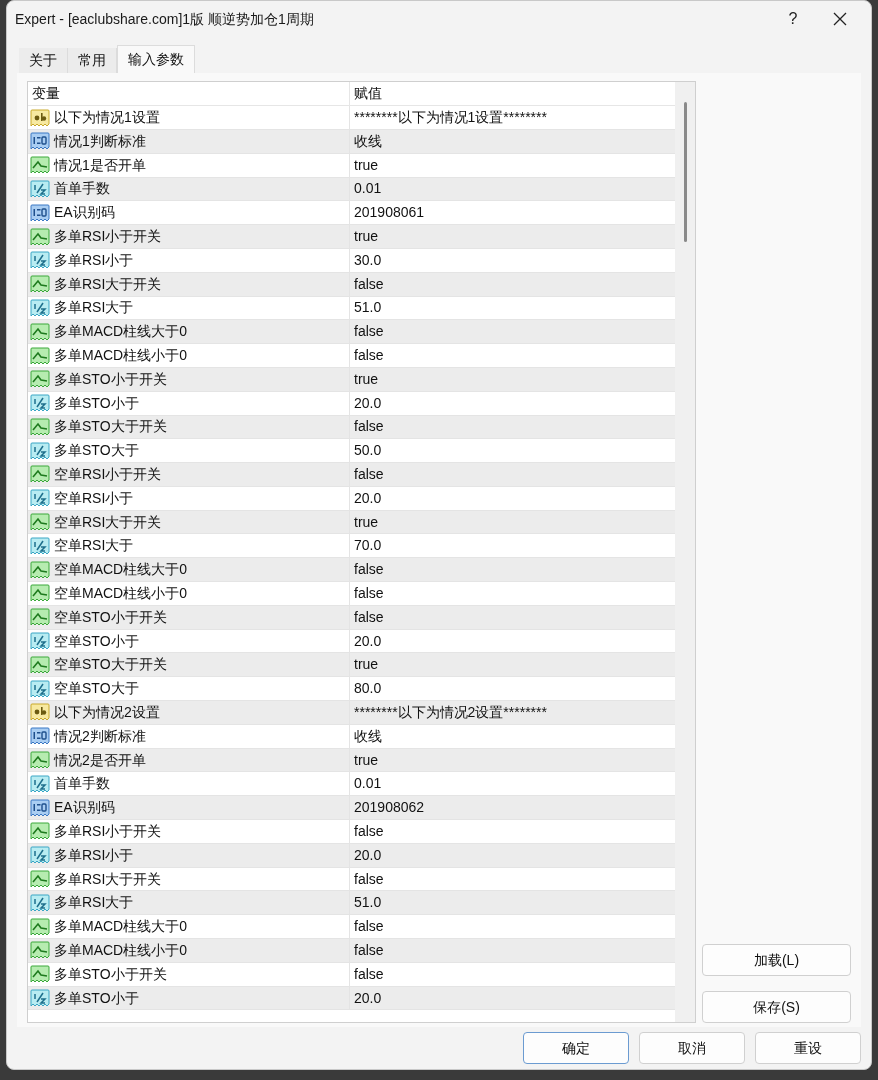 This screenshot has height=1080, width=878. Describe the element at coordinates (366, 689) in the screenshot. I see `parameter-value: 80.0` at that location.